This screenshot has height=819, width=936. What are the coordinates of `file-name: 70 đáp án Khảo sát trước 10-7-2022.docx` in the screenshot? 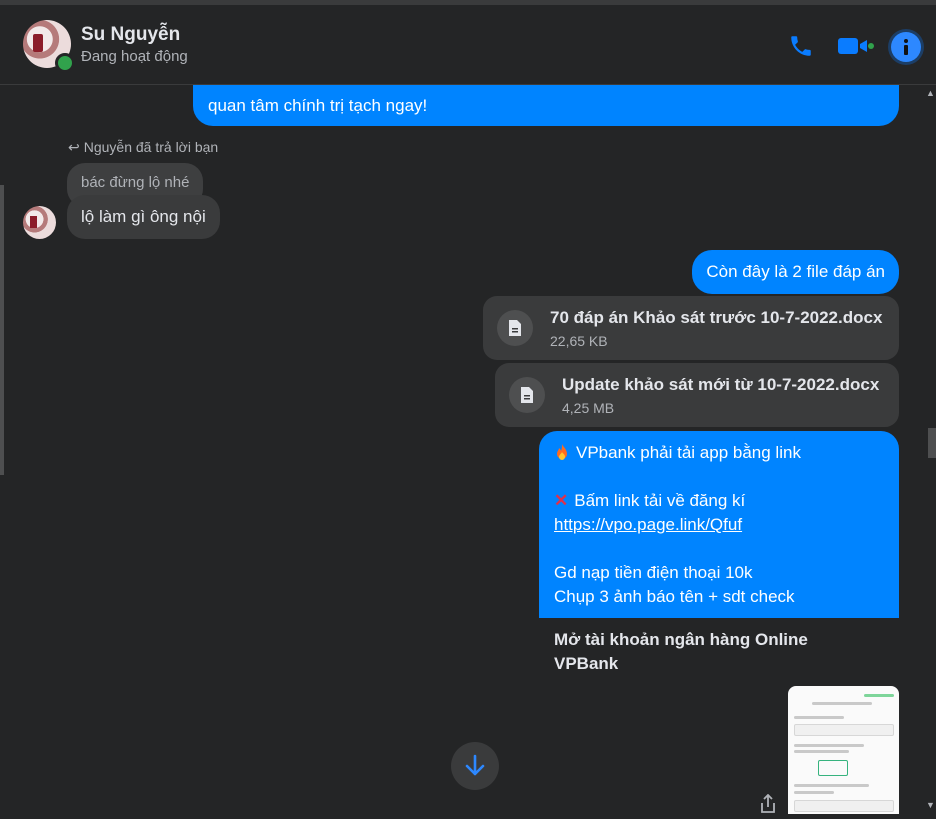 It's located at (716, 317).